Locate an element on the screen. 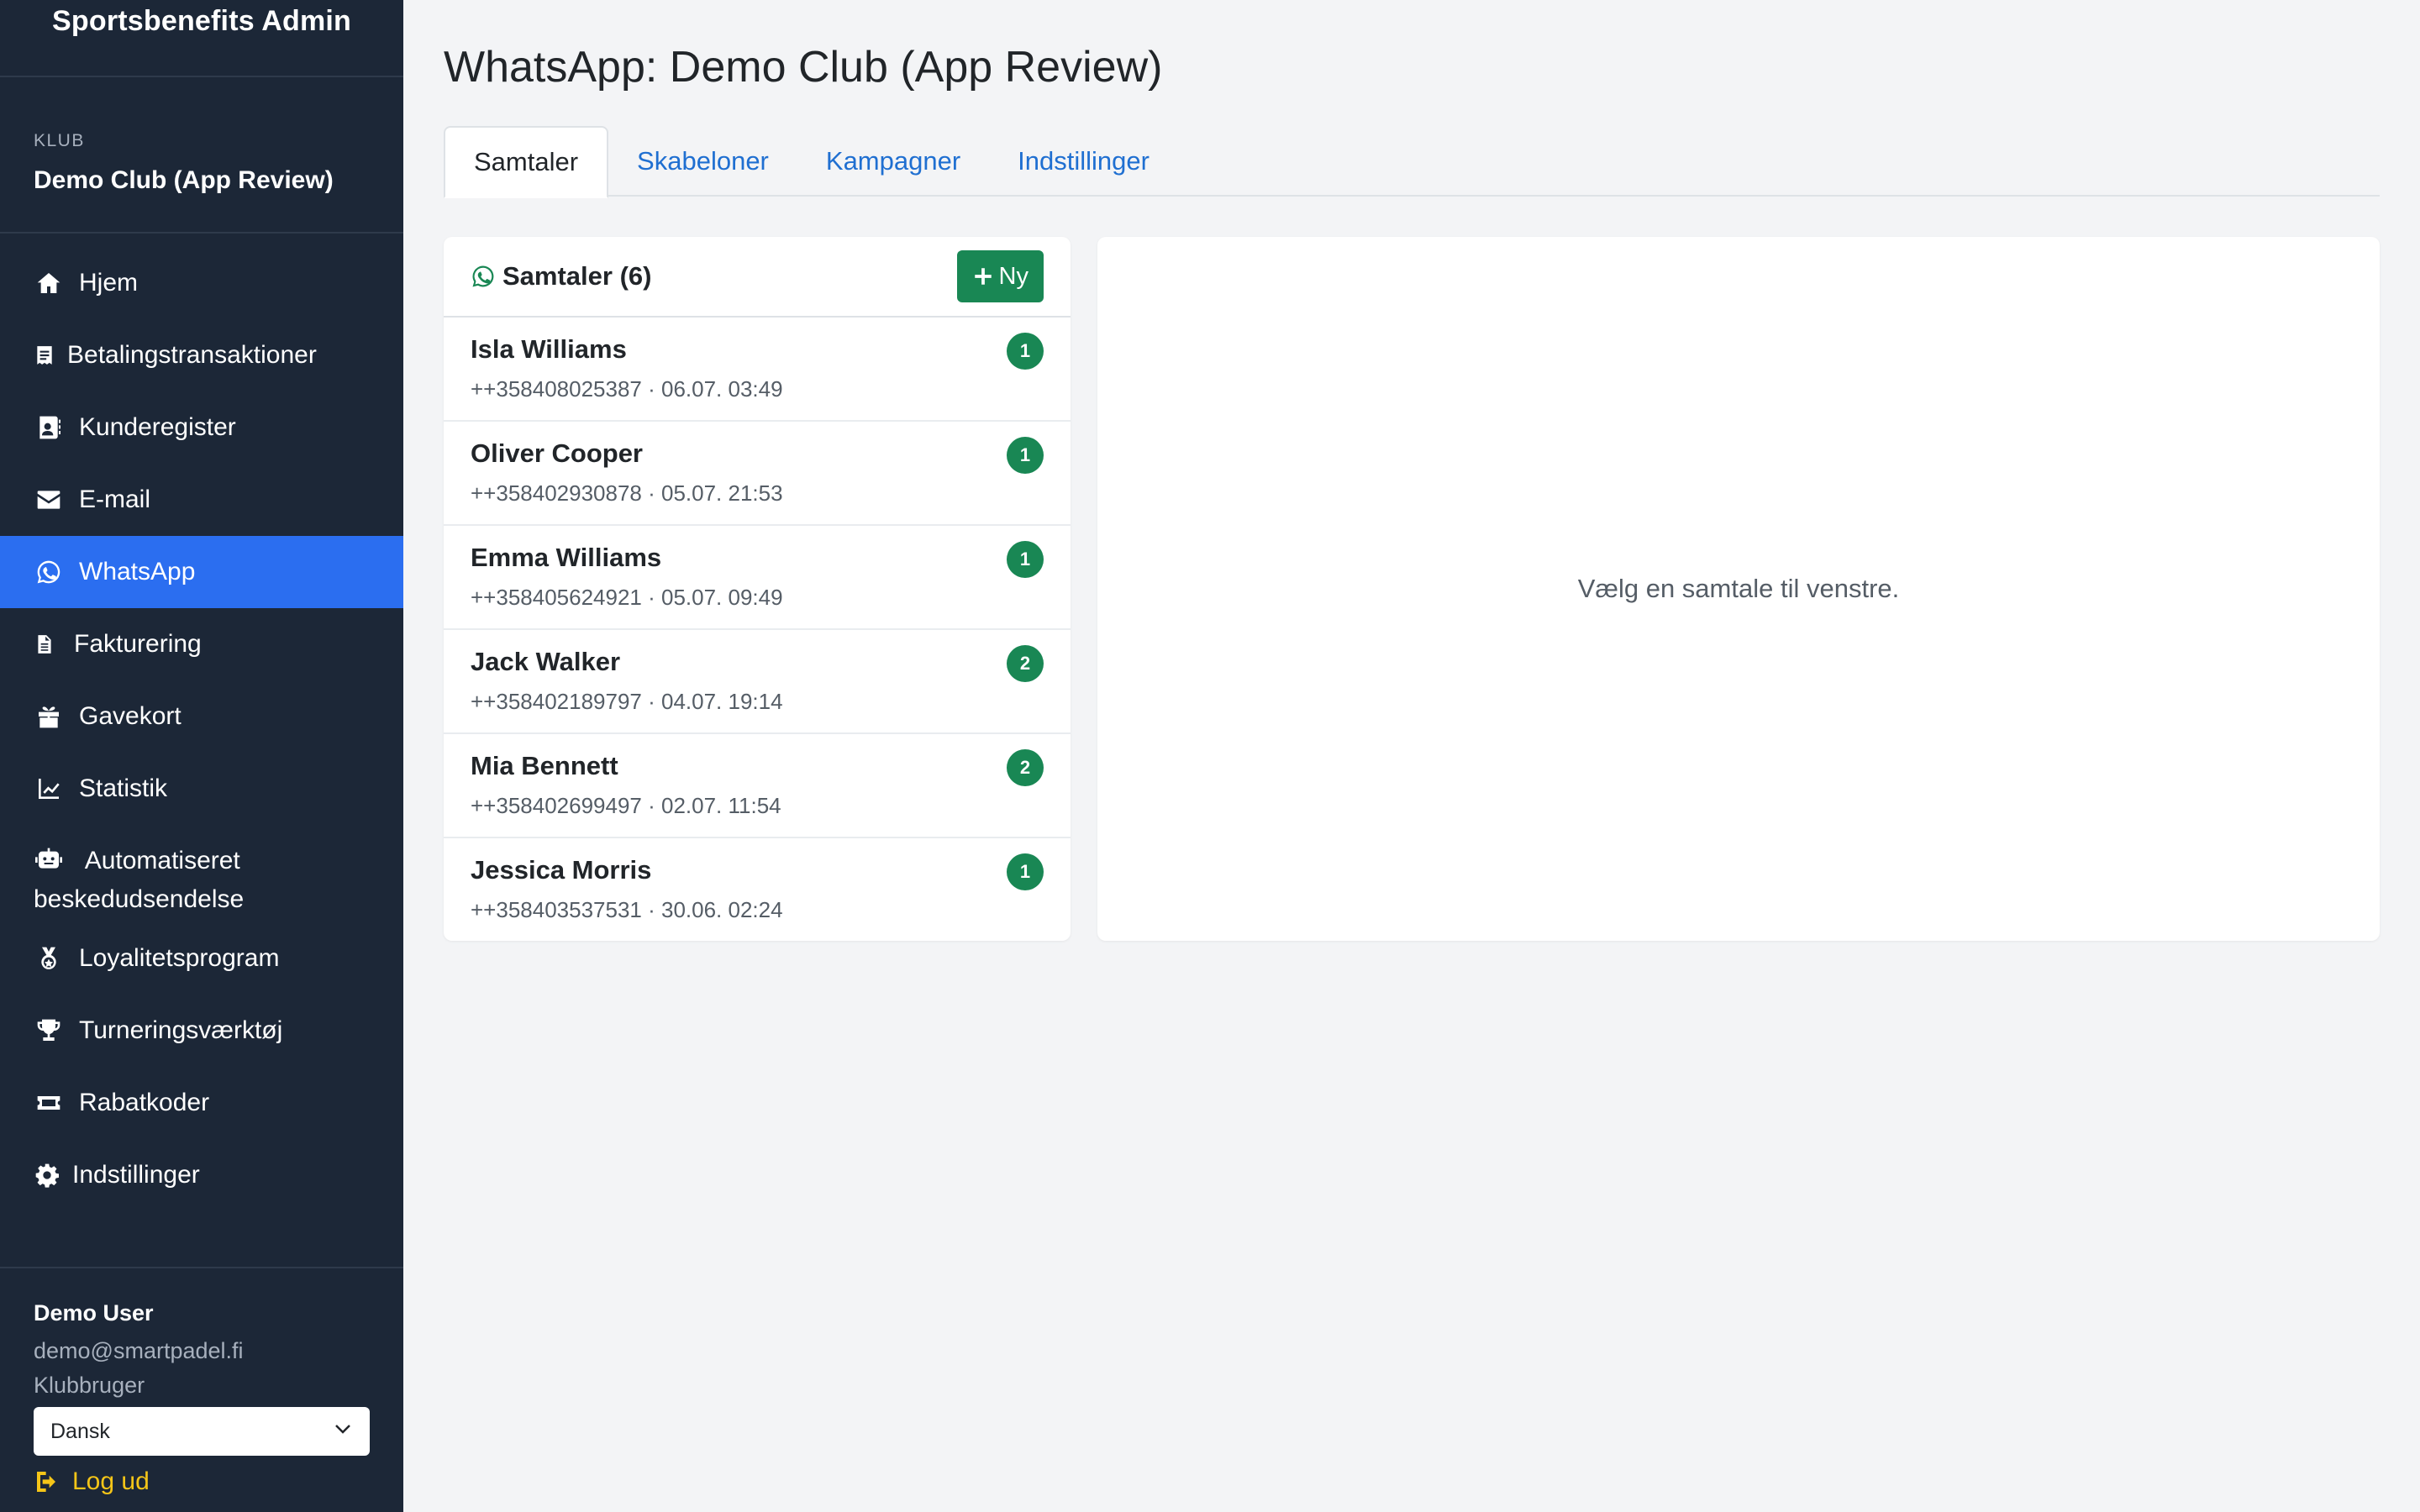  sidebar-item-statistik: Statistik is located at coordinates (202, 789).